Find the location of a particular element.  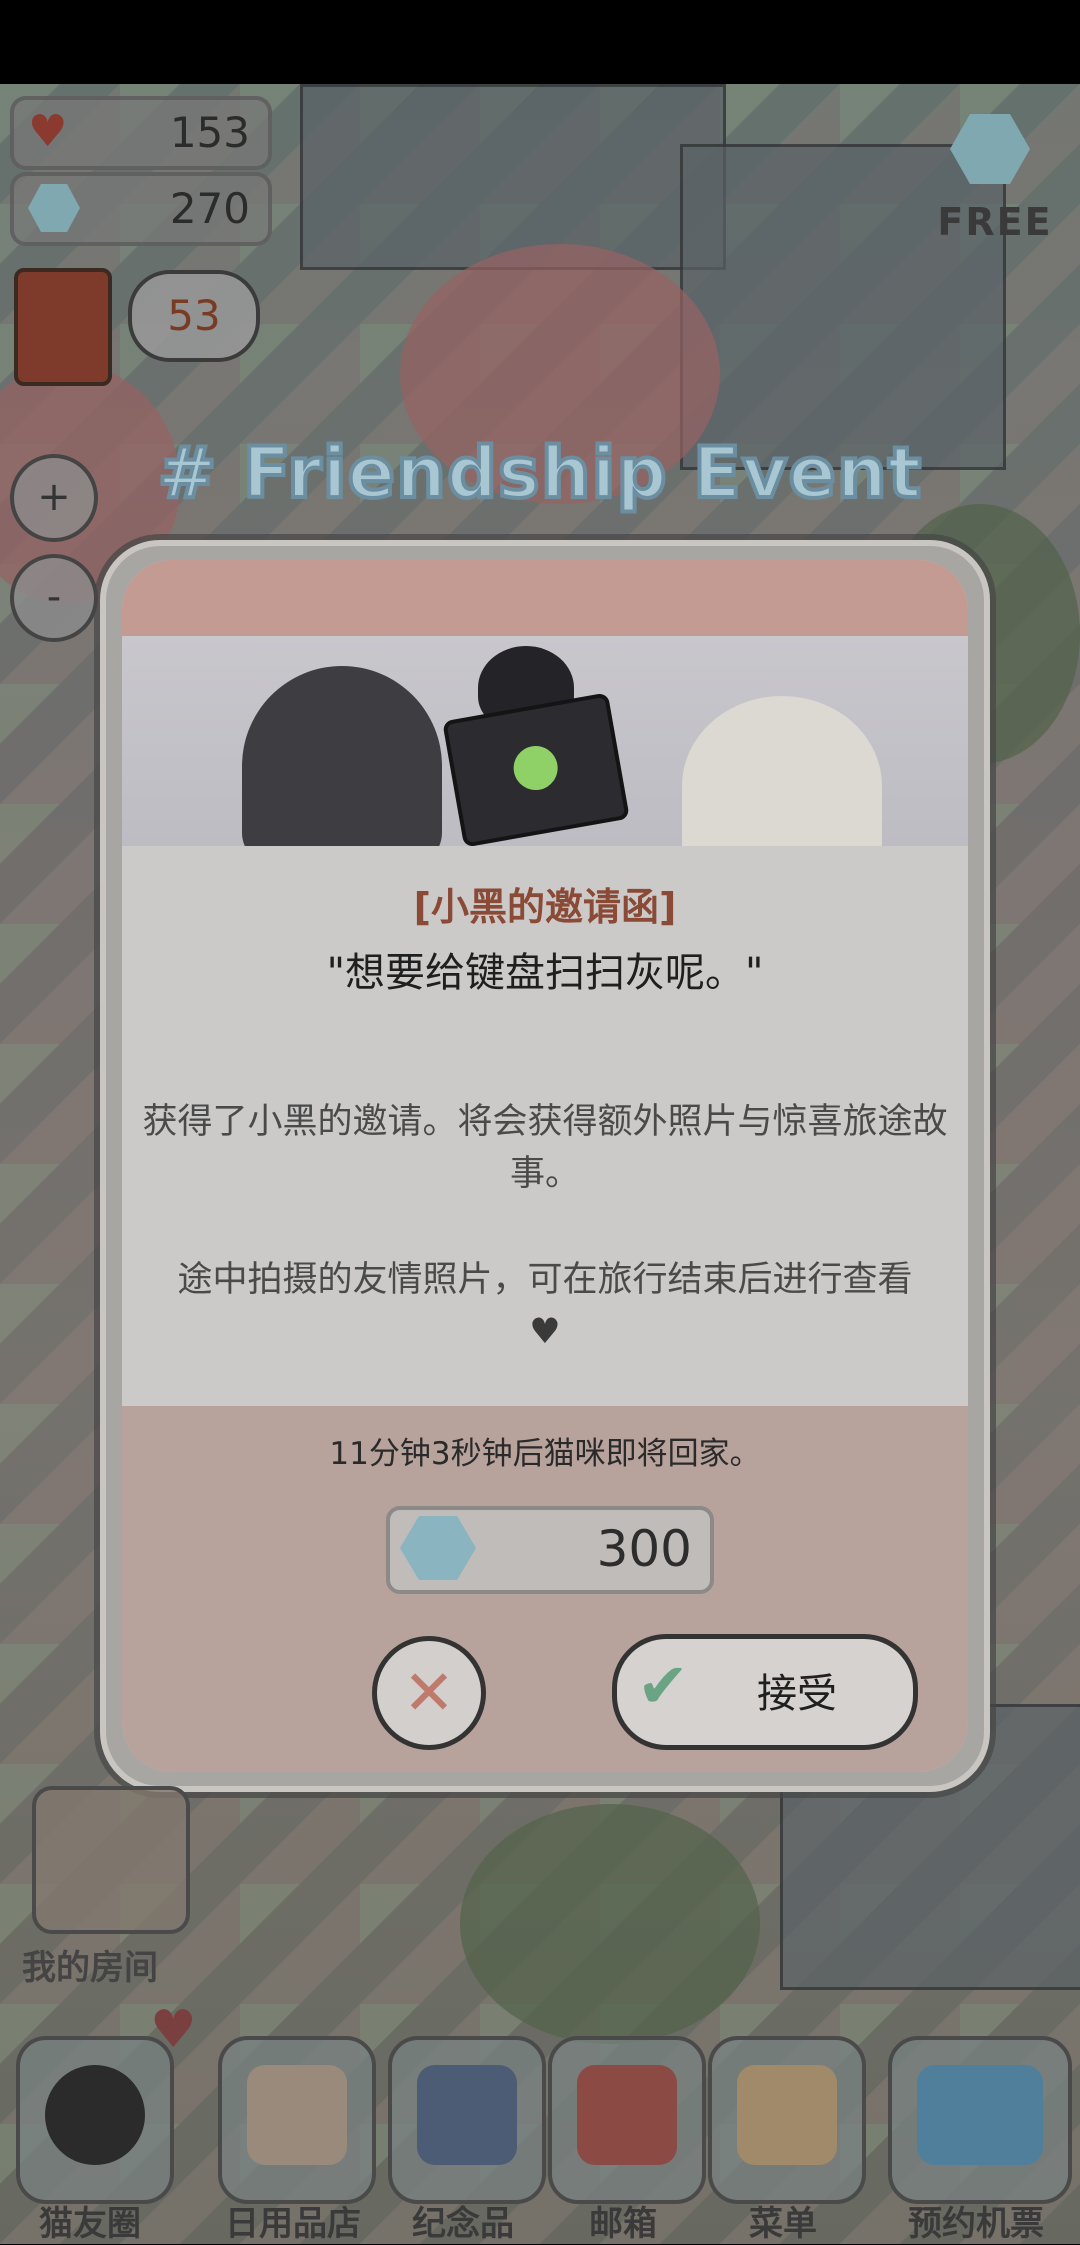

dock-label: 预约机票 is located at coordinates (976, 2224).